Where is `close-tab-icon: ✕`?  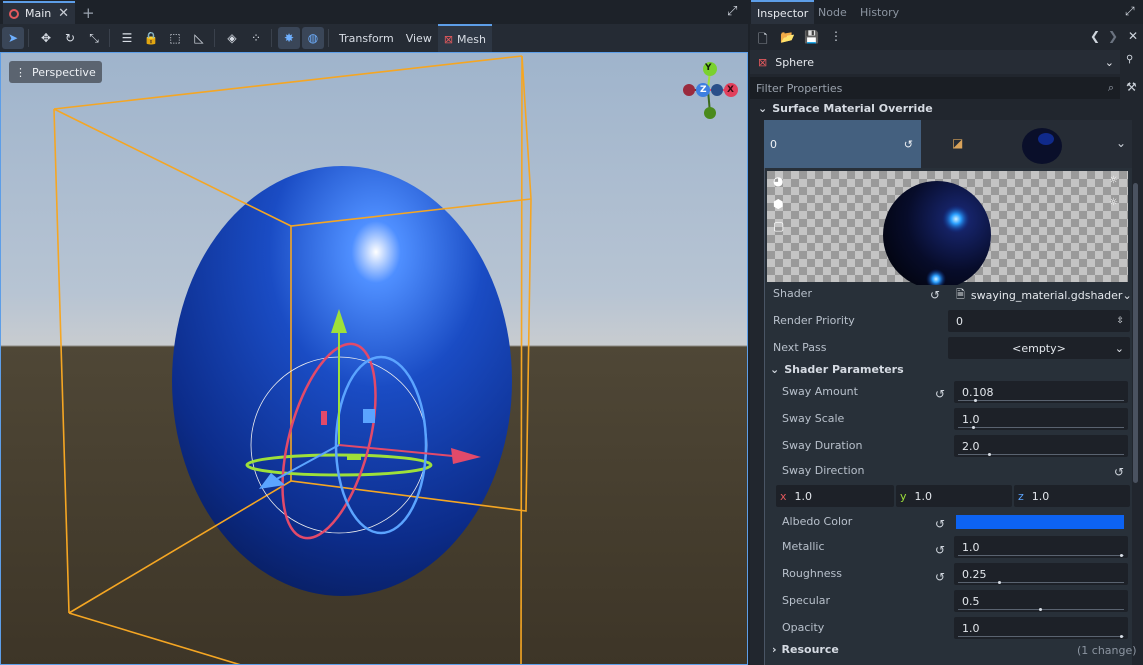 close-tab-icon: ✕ is located at coordinates (63, 13).